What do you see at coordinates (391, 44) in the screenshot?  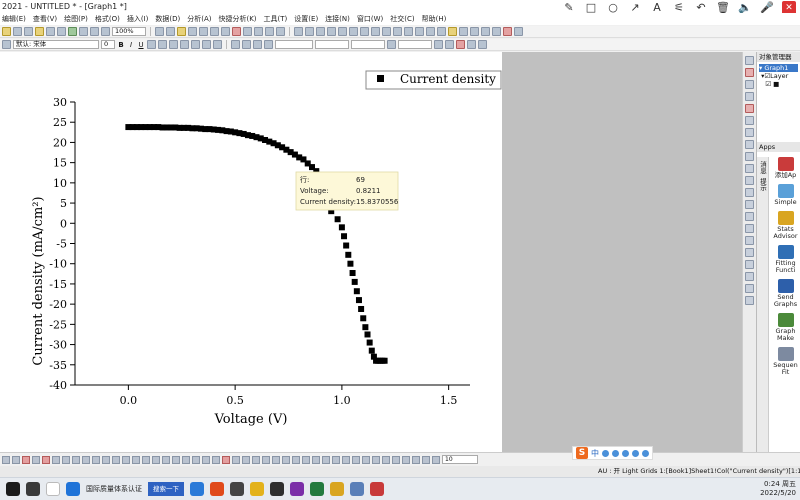 I see `symbol-type-icon` at bounding box center [391, 44].